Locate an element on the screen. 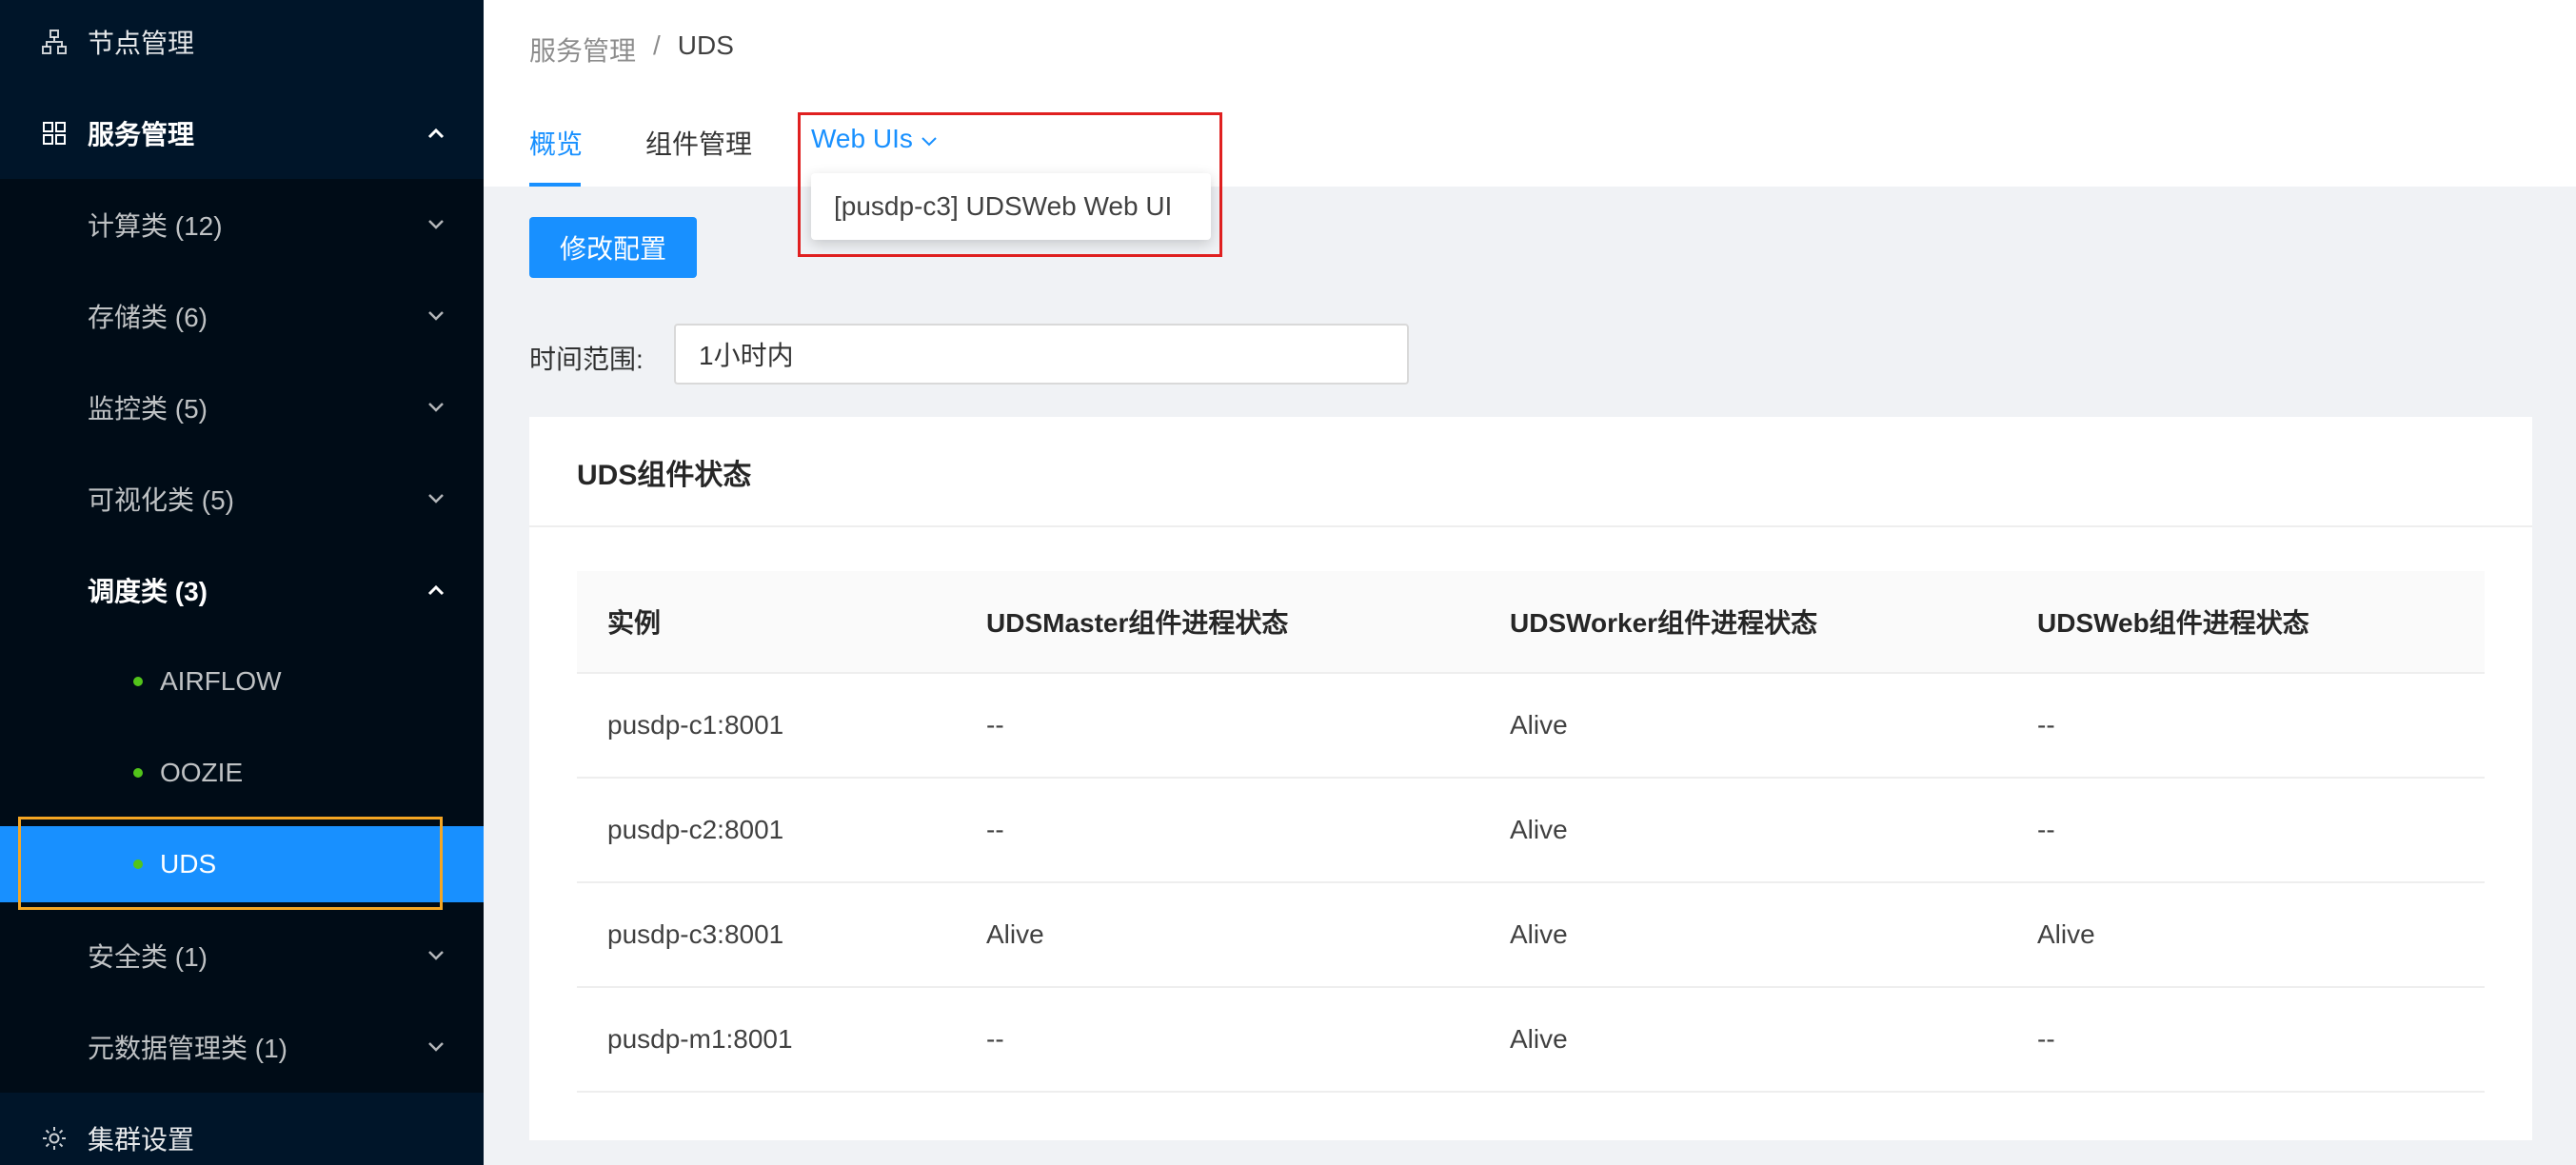 The width and height of the screenshot is (2576, 1165). menu-cluster-settings-label: 集群设置 is located at coordinates (142, 1140).